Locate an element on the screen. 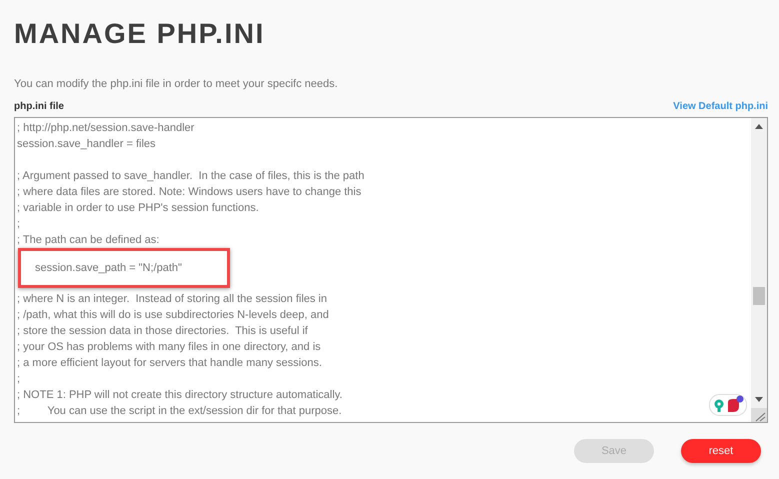  code-line: ; You can use the script in the ext/session dir for that purpose. is located at coordinates (179, 411).